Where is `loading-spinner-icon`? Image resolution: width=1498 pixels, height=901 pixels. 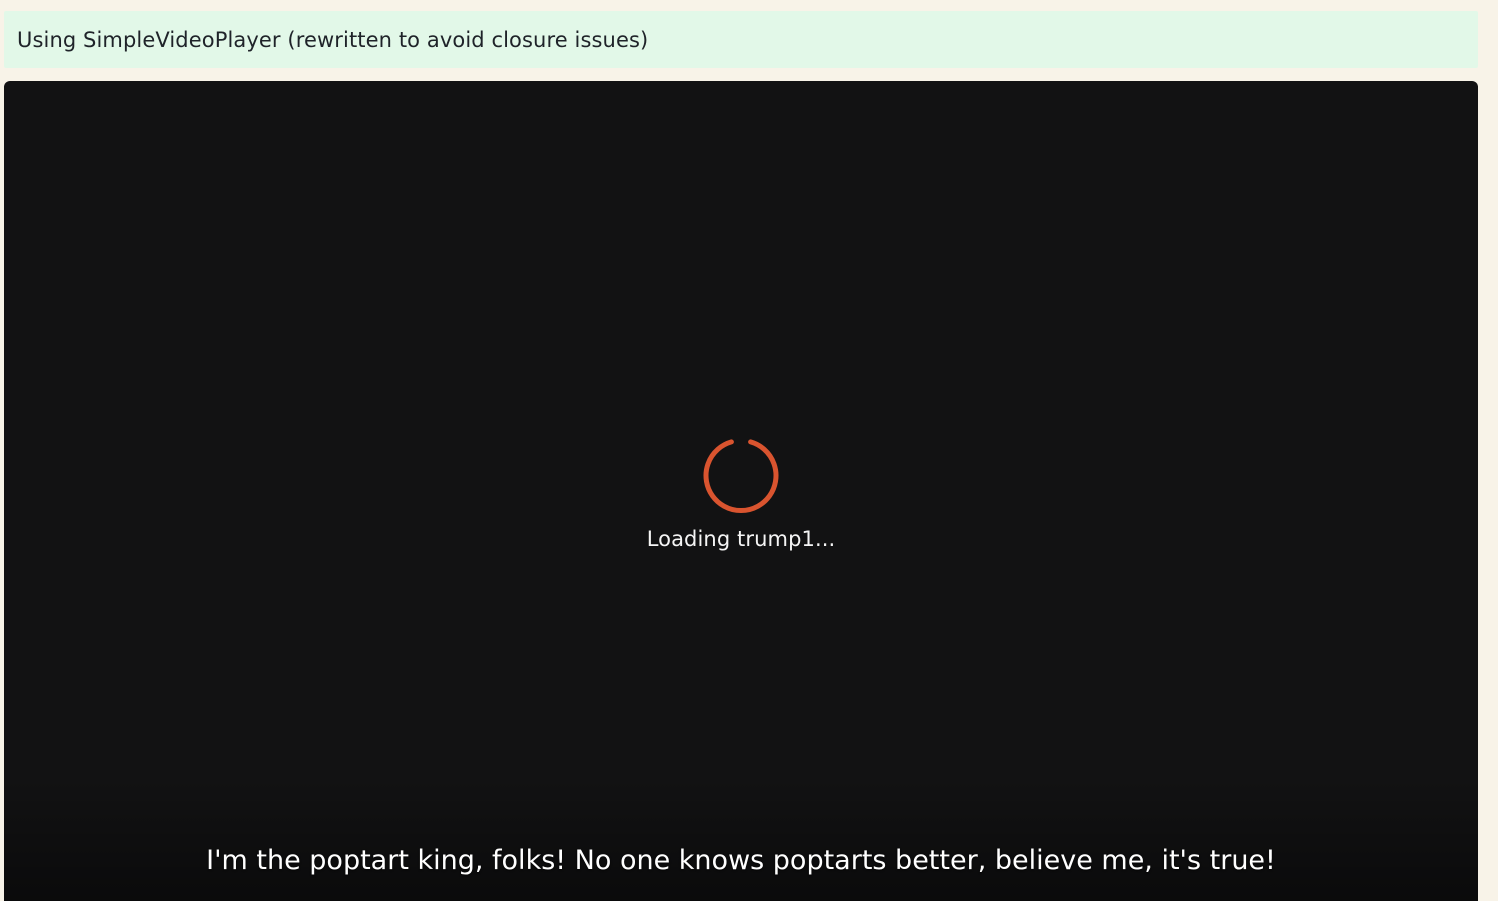 loading-spinner-icon is located at coordinates (741, 476).